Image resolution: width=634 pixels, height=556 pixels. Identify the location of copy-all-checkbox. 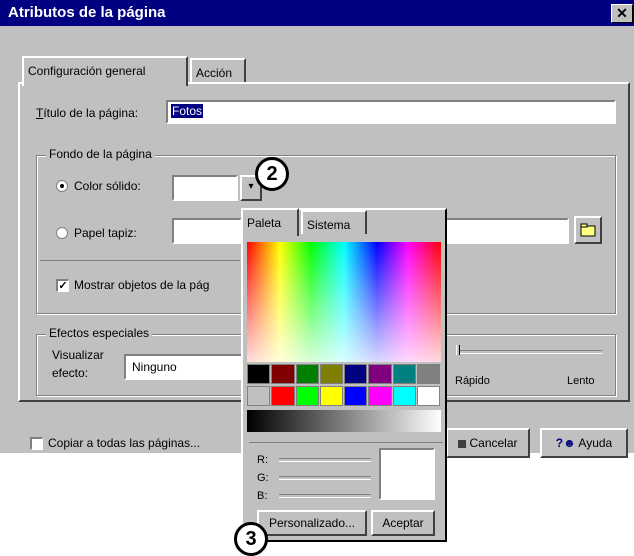
(36, 443).